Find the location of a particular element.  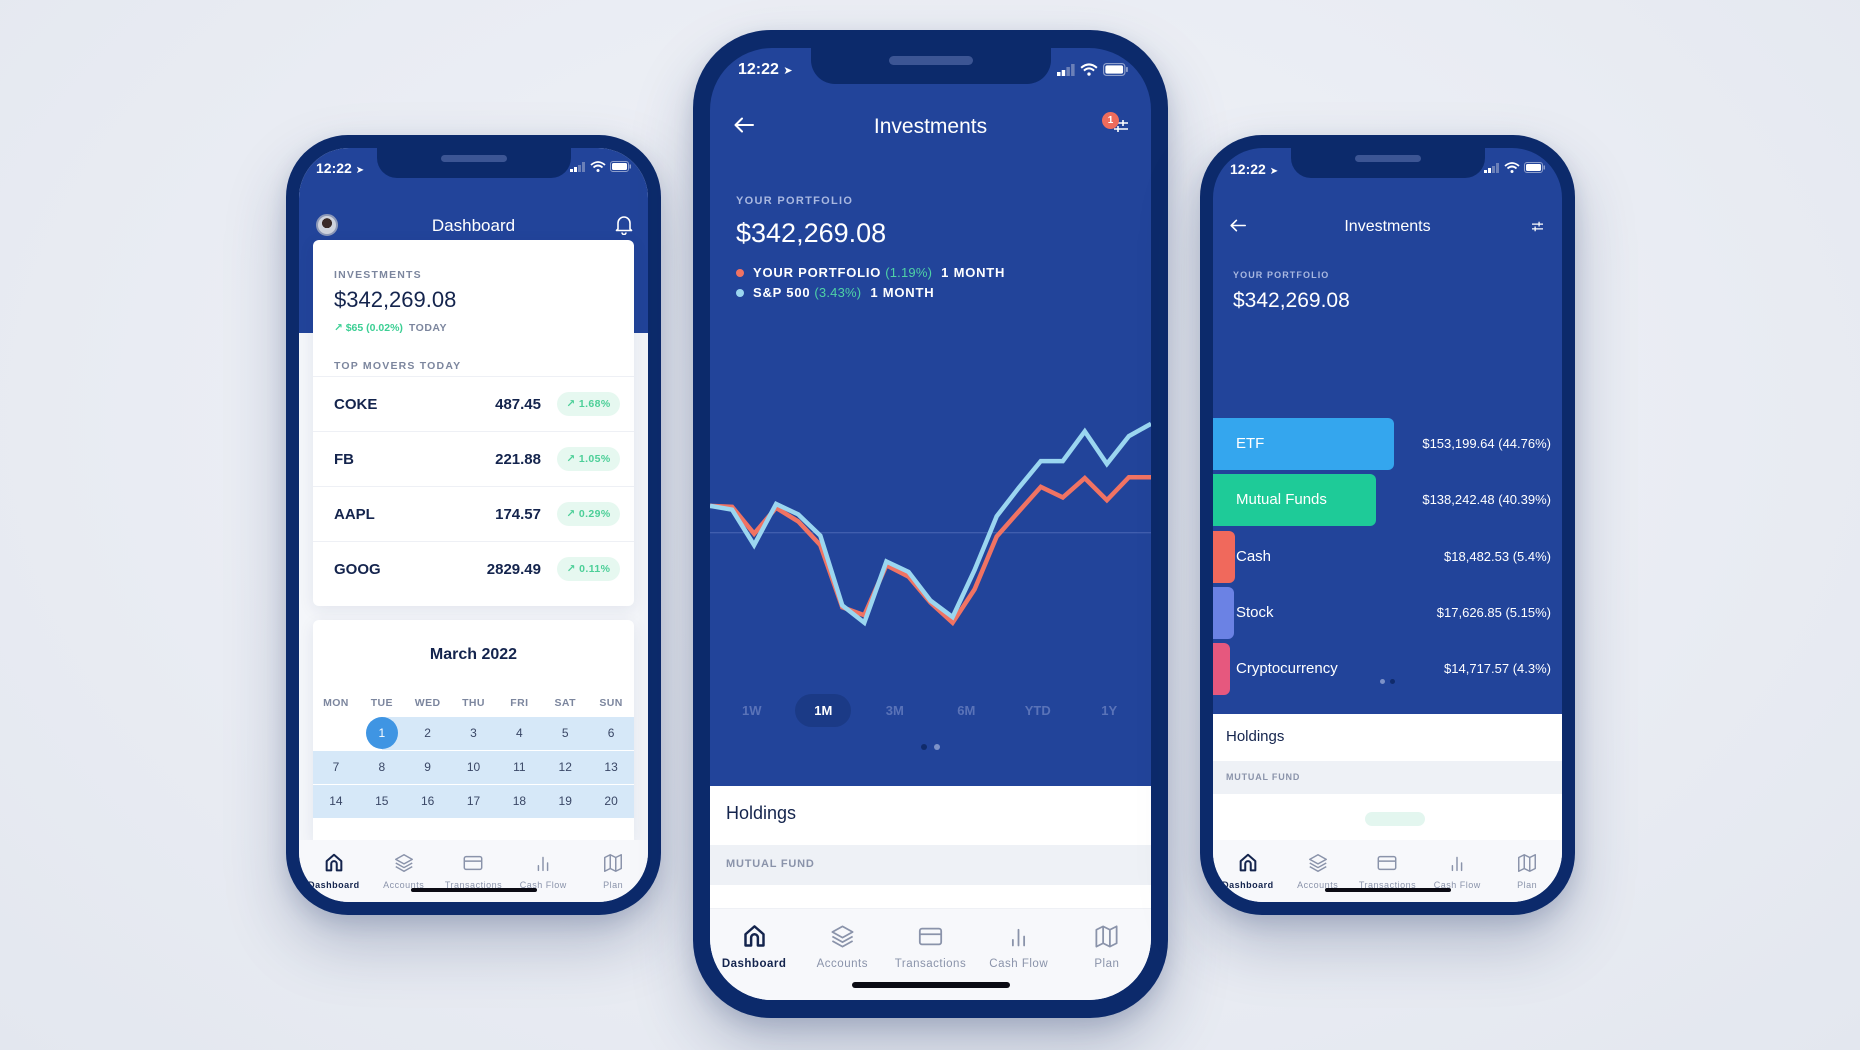

legend-name: YOUR PORTFOLIO is located at coordinates (817, 272).